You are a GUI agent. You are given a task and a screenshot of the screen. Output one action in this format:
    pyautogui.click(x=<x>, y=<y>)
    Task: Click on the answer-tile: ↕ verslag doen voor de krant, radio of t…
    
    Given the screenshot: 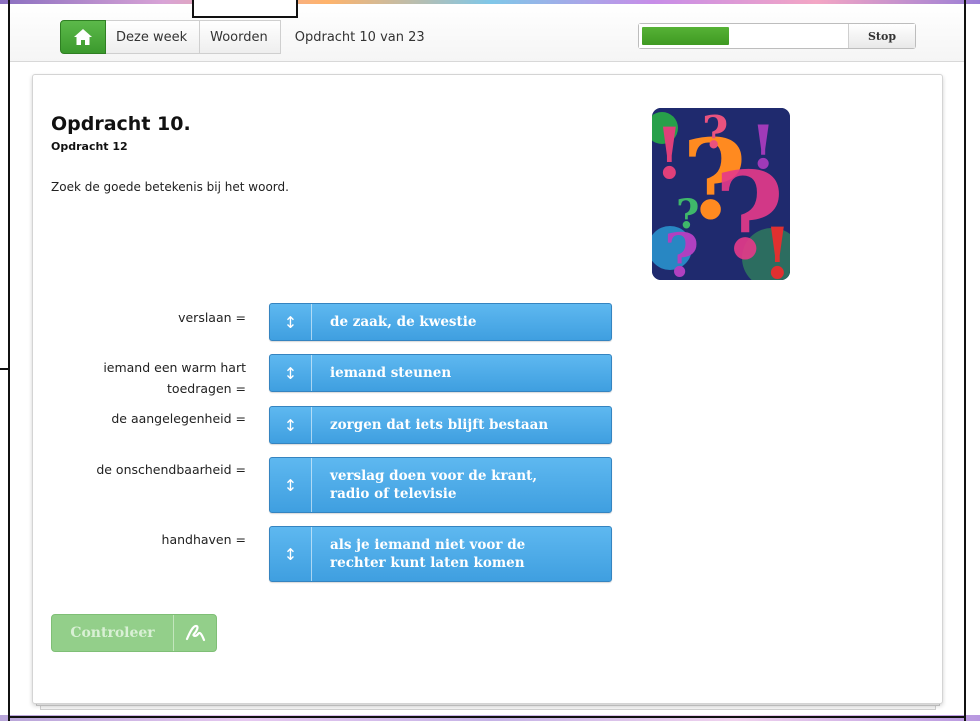 What is the action you would take?
    pyautogui.click(x=440, y=485)
    